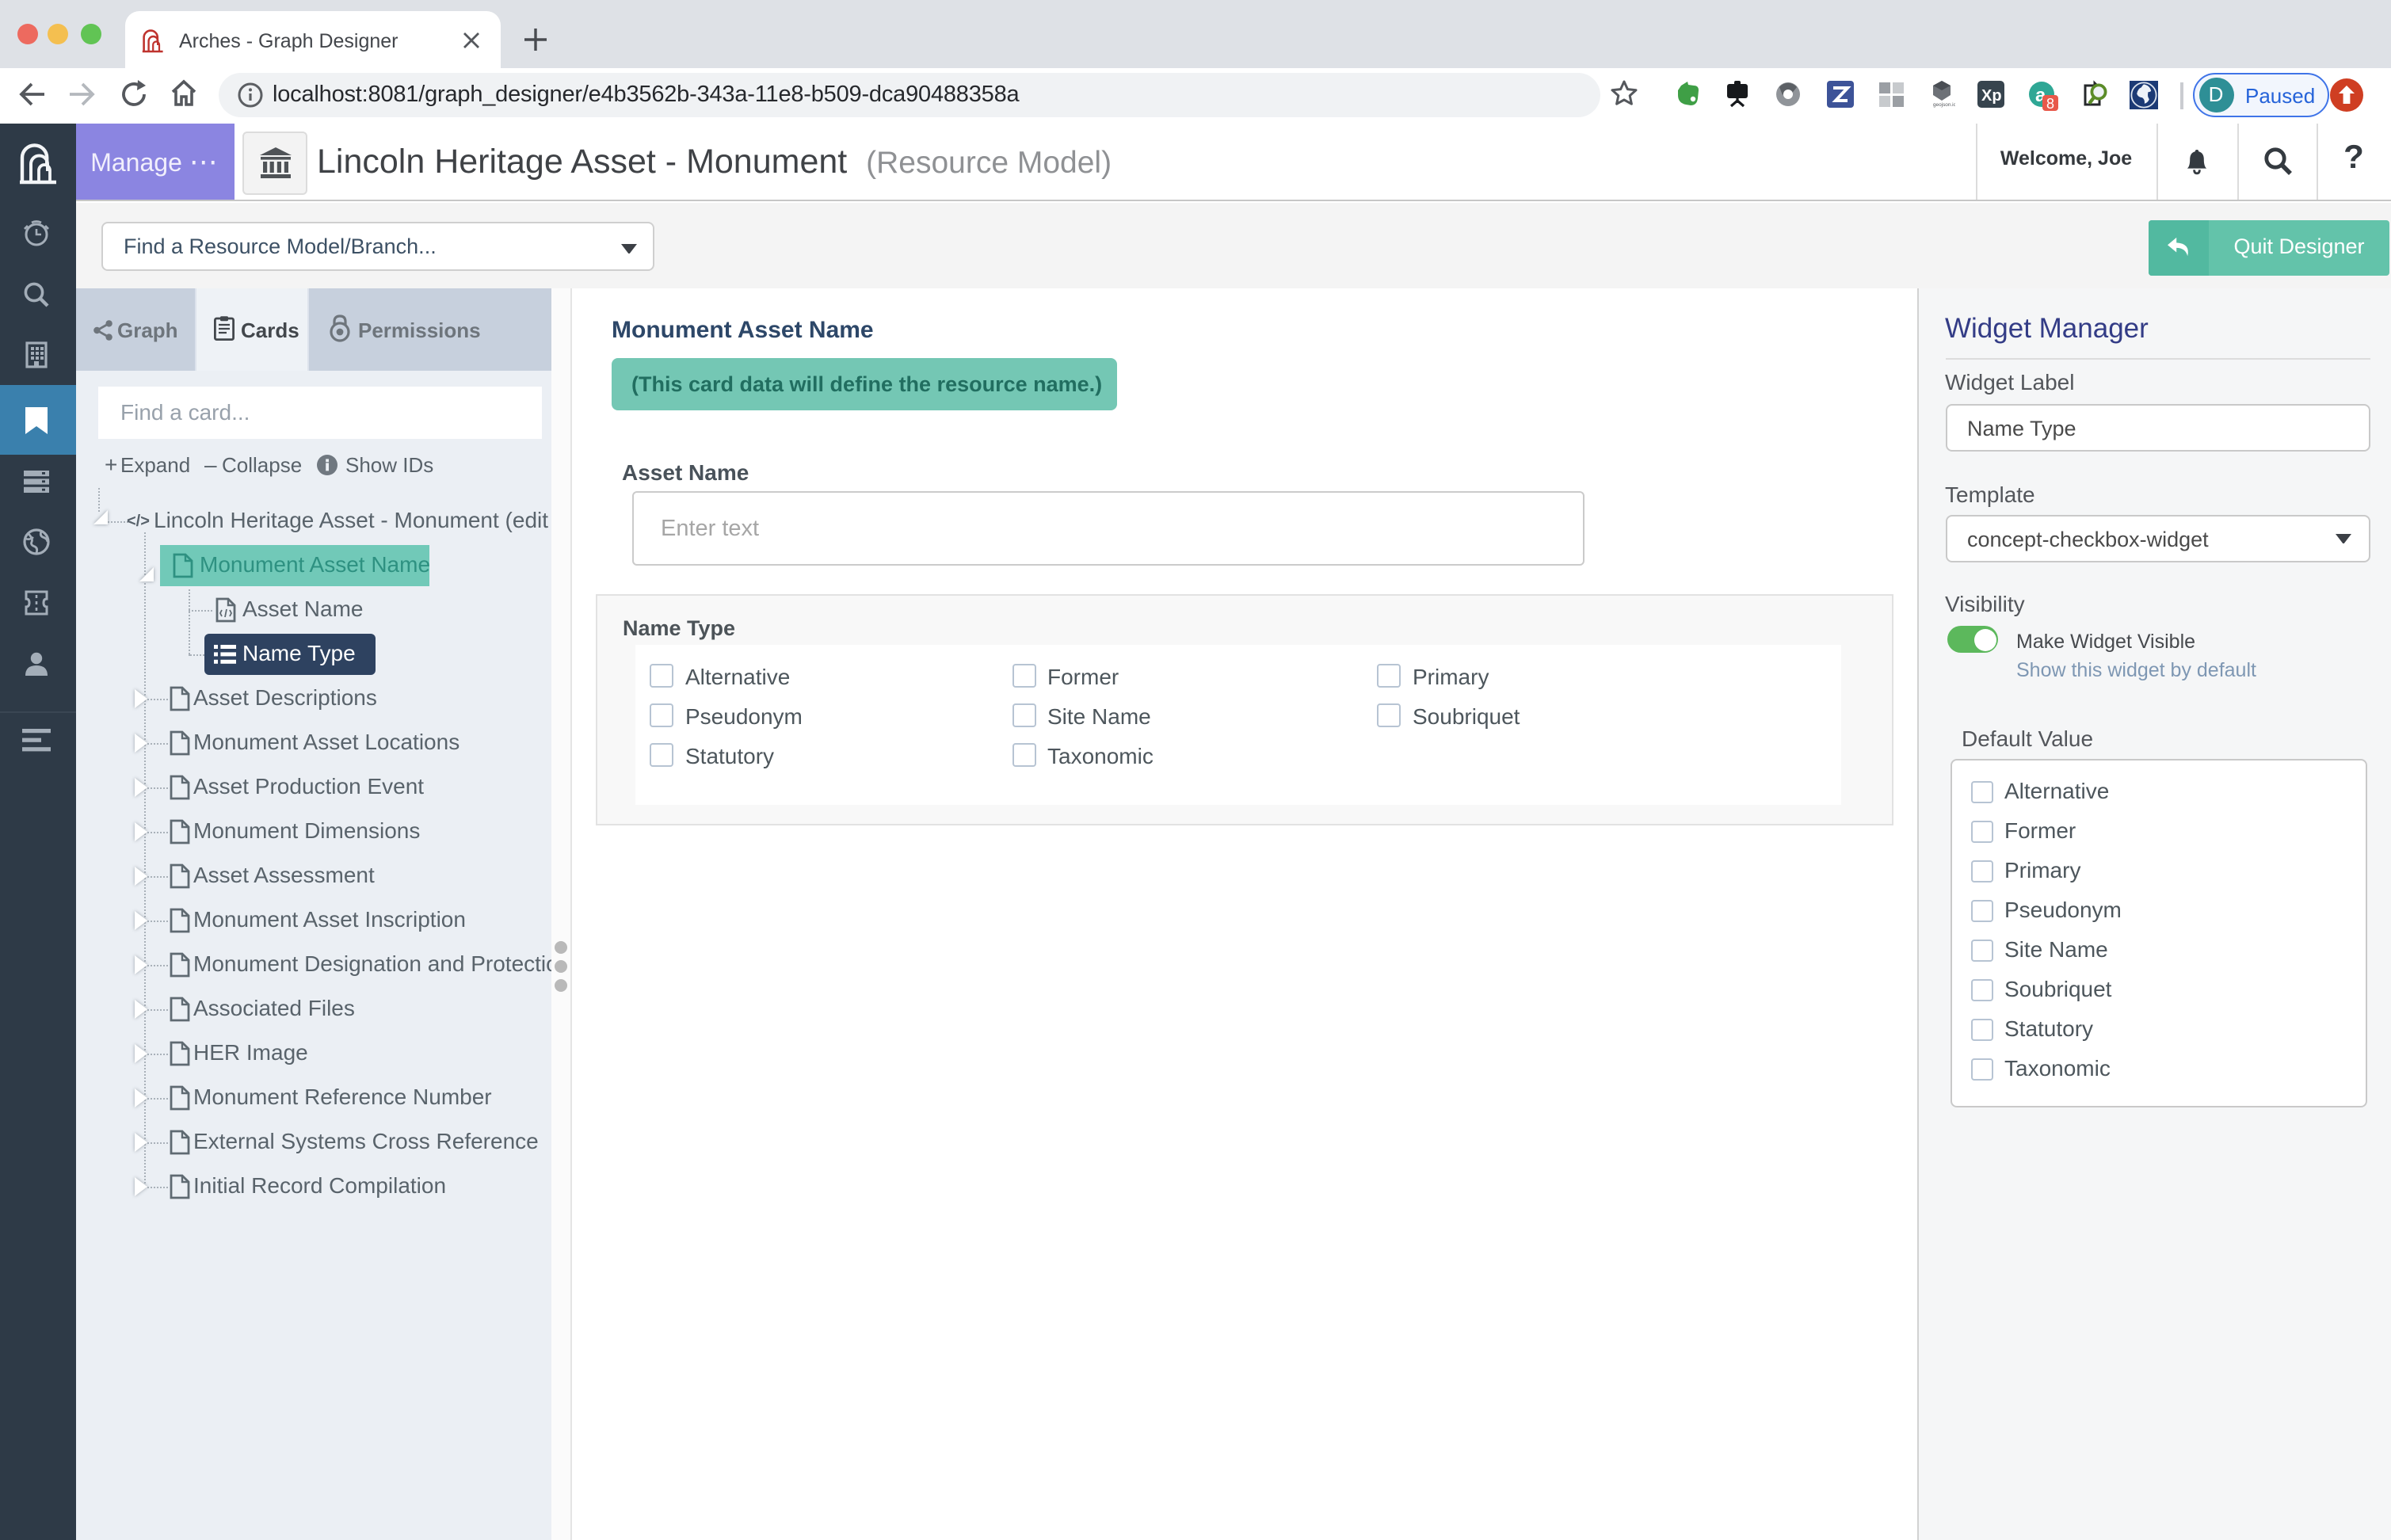 This screenshot has height=1540, width=2391. What do you see at coordinates (2050, 104) in the screenshot?
I see `svg-text: 8` at bounding box center [2050, 104].